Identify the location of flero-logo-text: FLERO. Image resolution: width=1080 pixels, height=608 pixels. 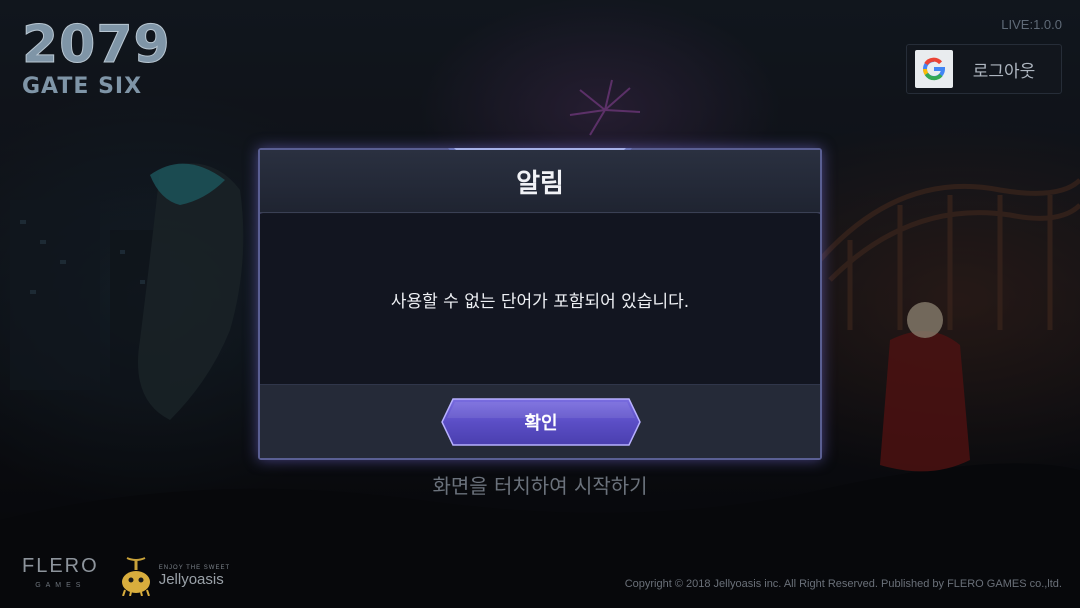
(60, 566).